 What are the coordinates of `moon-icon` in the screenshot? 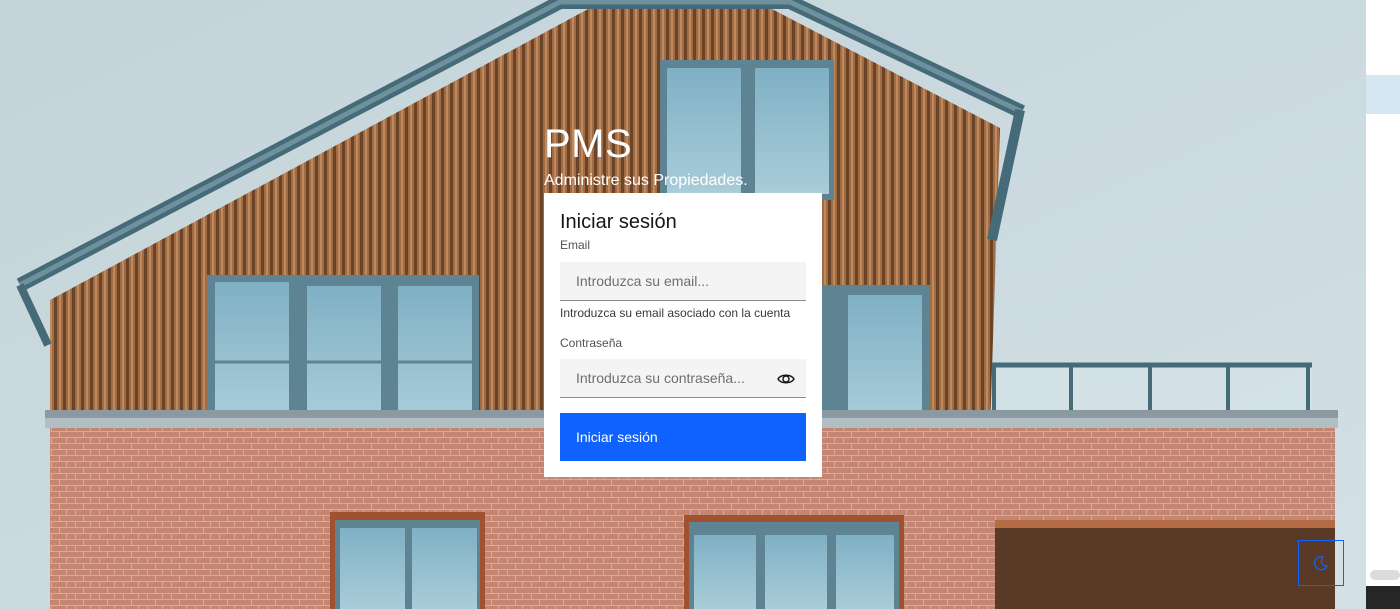 It's located at (1321, 563).